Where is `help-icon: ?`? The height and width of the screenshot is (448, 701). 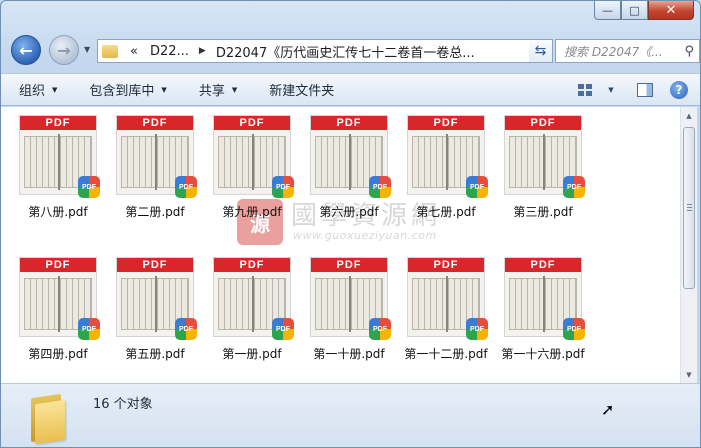
help-icon: ? is located at coordinates (679, 90).